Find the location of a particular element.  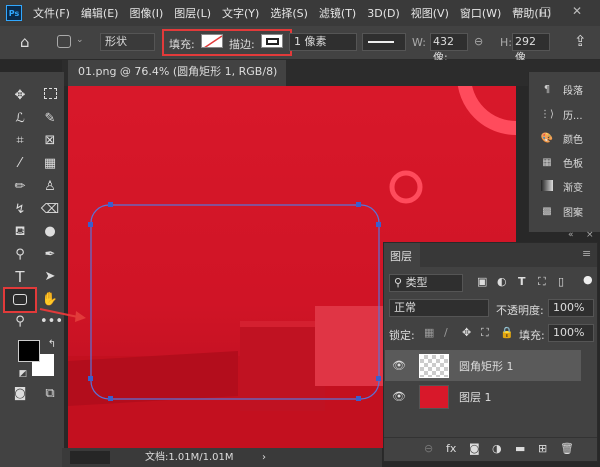

panel-swatches: ▦ 色板 is located at coordinates (561, 162).